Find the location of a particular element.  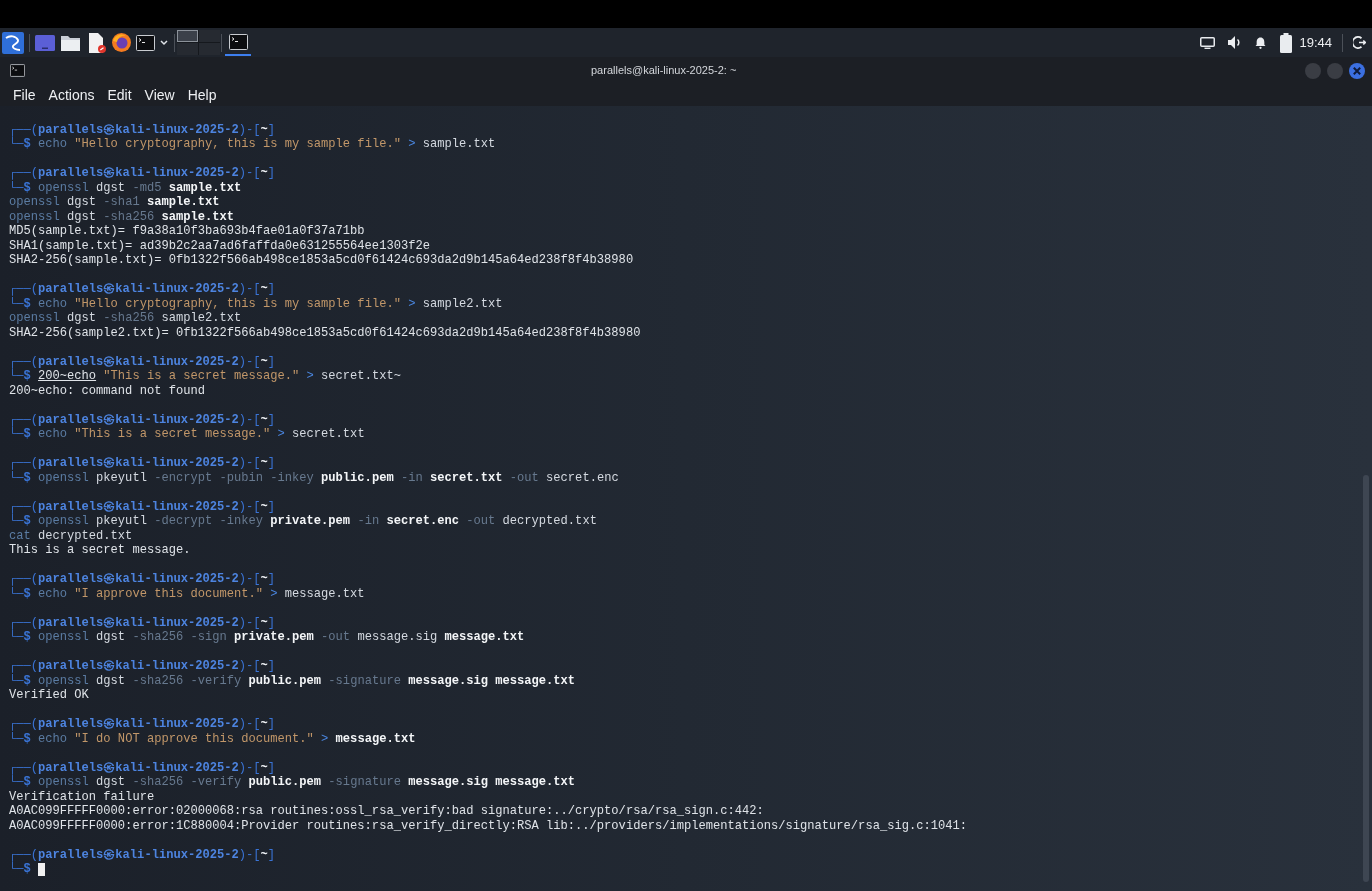

menu-item: Actions is located at coordinates (71, 95).